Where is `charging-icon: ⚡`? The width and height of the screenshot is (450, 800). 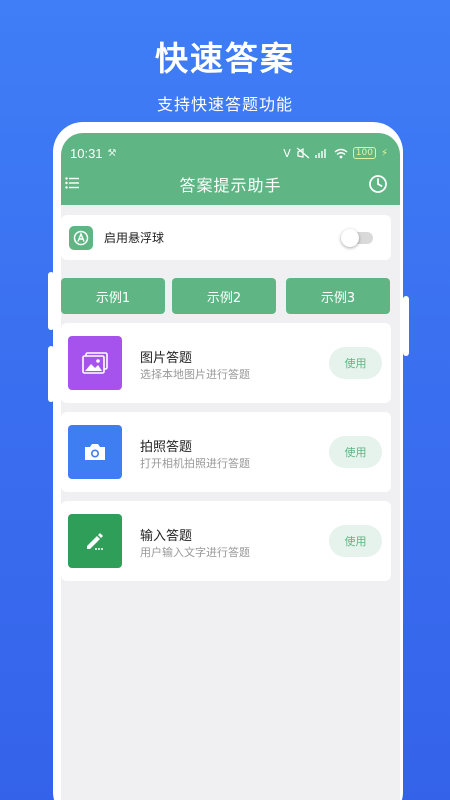 charging-icon: ⚡ is located at coordinates (384, 153).